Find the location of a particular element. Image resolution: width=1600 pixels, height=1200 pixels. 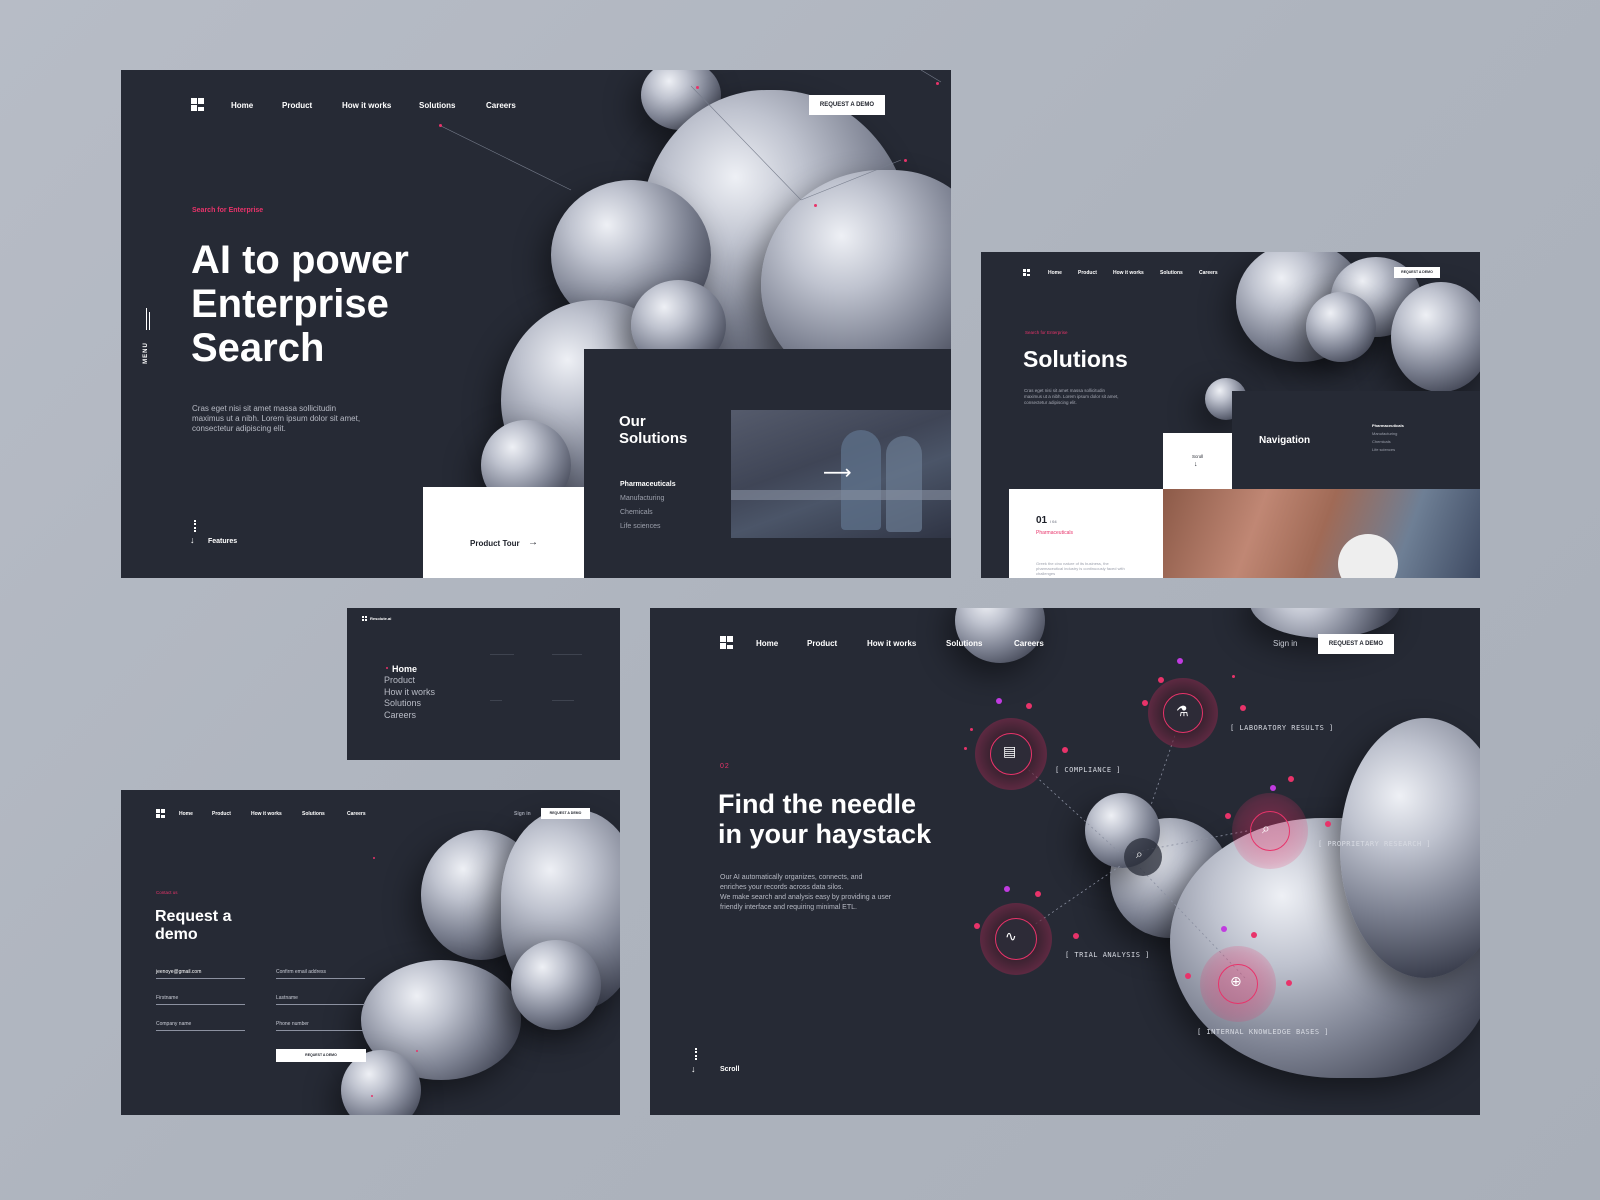

hero-title: AI to power Enterprise Search is located at coordinates (300, 304).